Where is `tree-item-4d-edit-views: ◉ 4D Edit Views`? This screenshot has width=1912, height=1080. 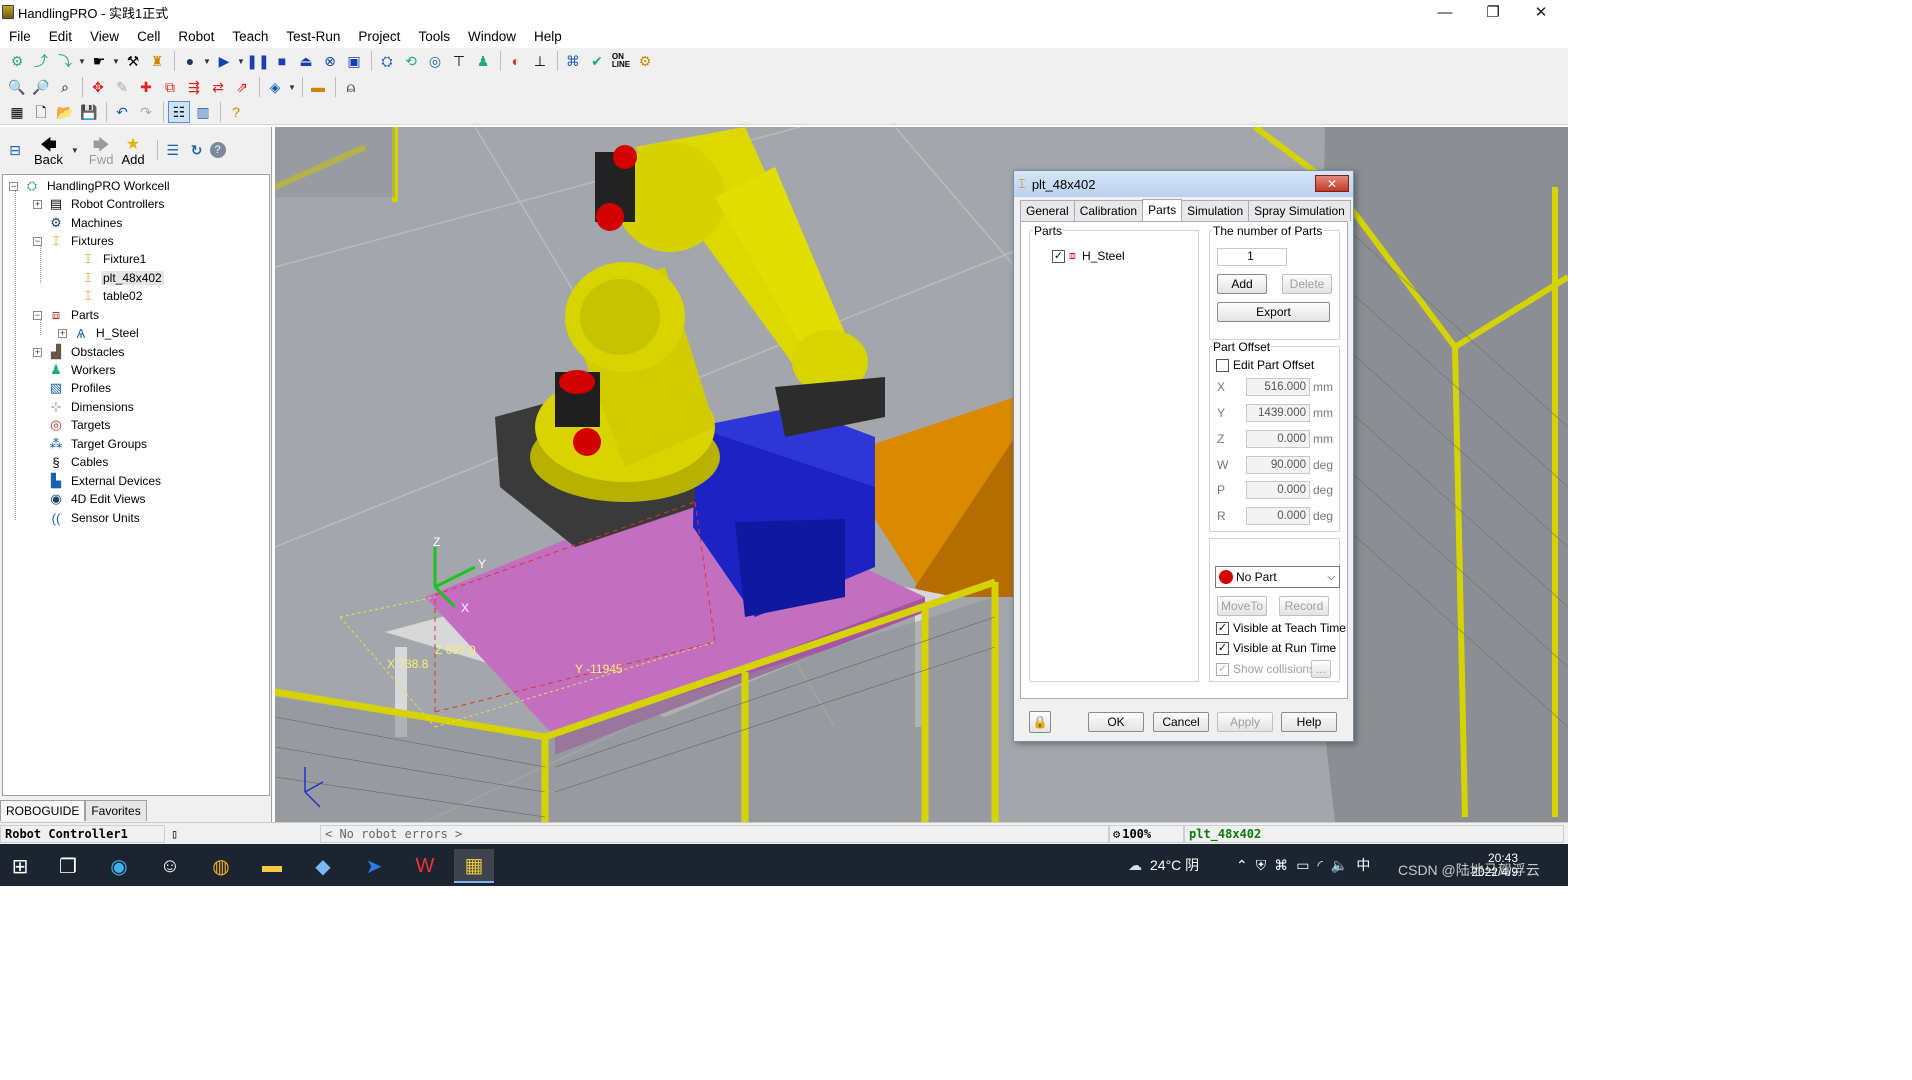 tree-item-4d-edit-views: ◉ 4D Edit Views is located at coordinates (97, 499).